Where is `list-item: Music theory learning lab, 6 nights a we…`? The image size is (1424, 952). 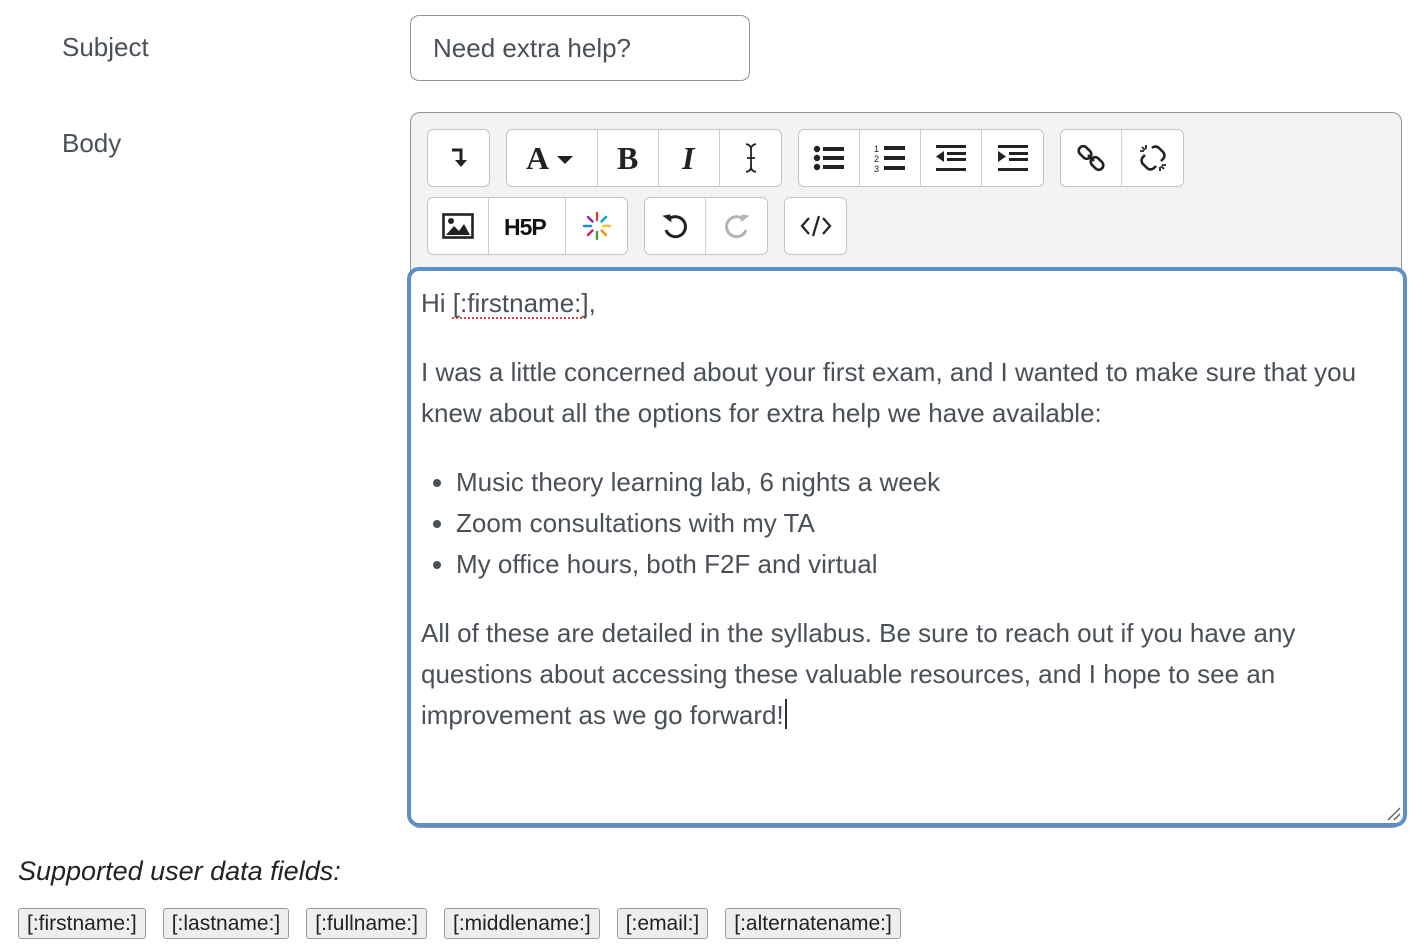 list-item: Music theory learning lab, 6 nights a we… is located at coordinates (924, 482).